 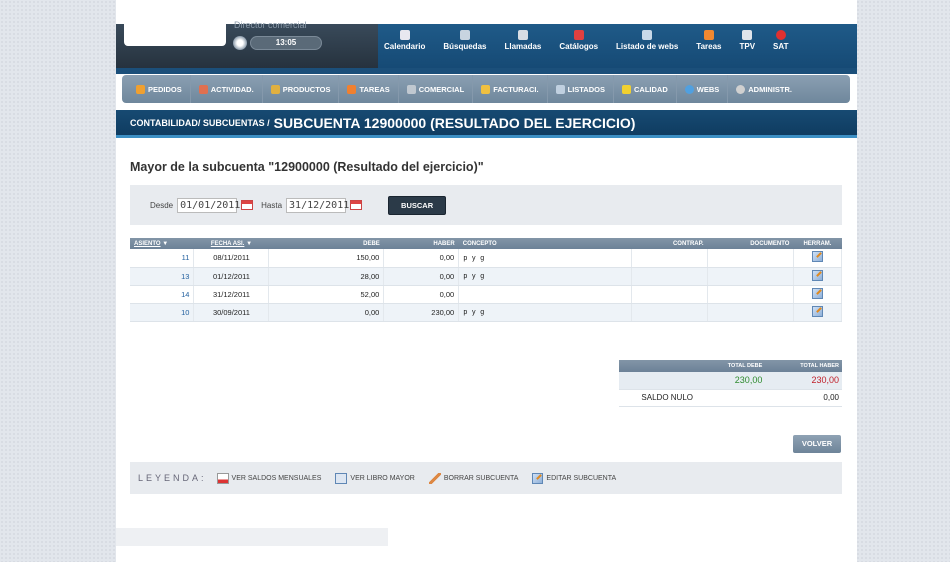 What do you see at coordinates (162, 258) in the screenshot?
I see `cell-asiento: 11` at bounding box center [162, 258].